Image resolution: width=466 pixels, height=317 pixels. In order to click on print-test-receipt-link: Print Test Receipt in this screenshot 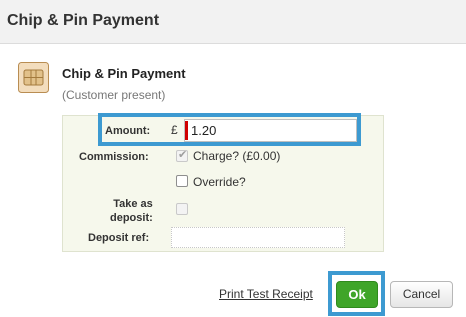, I will do `click(266, 294)`.